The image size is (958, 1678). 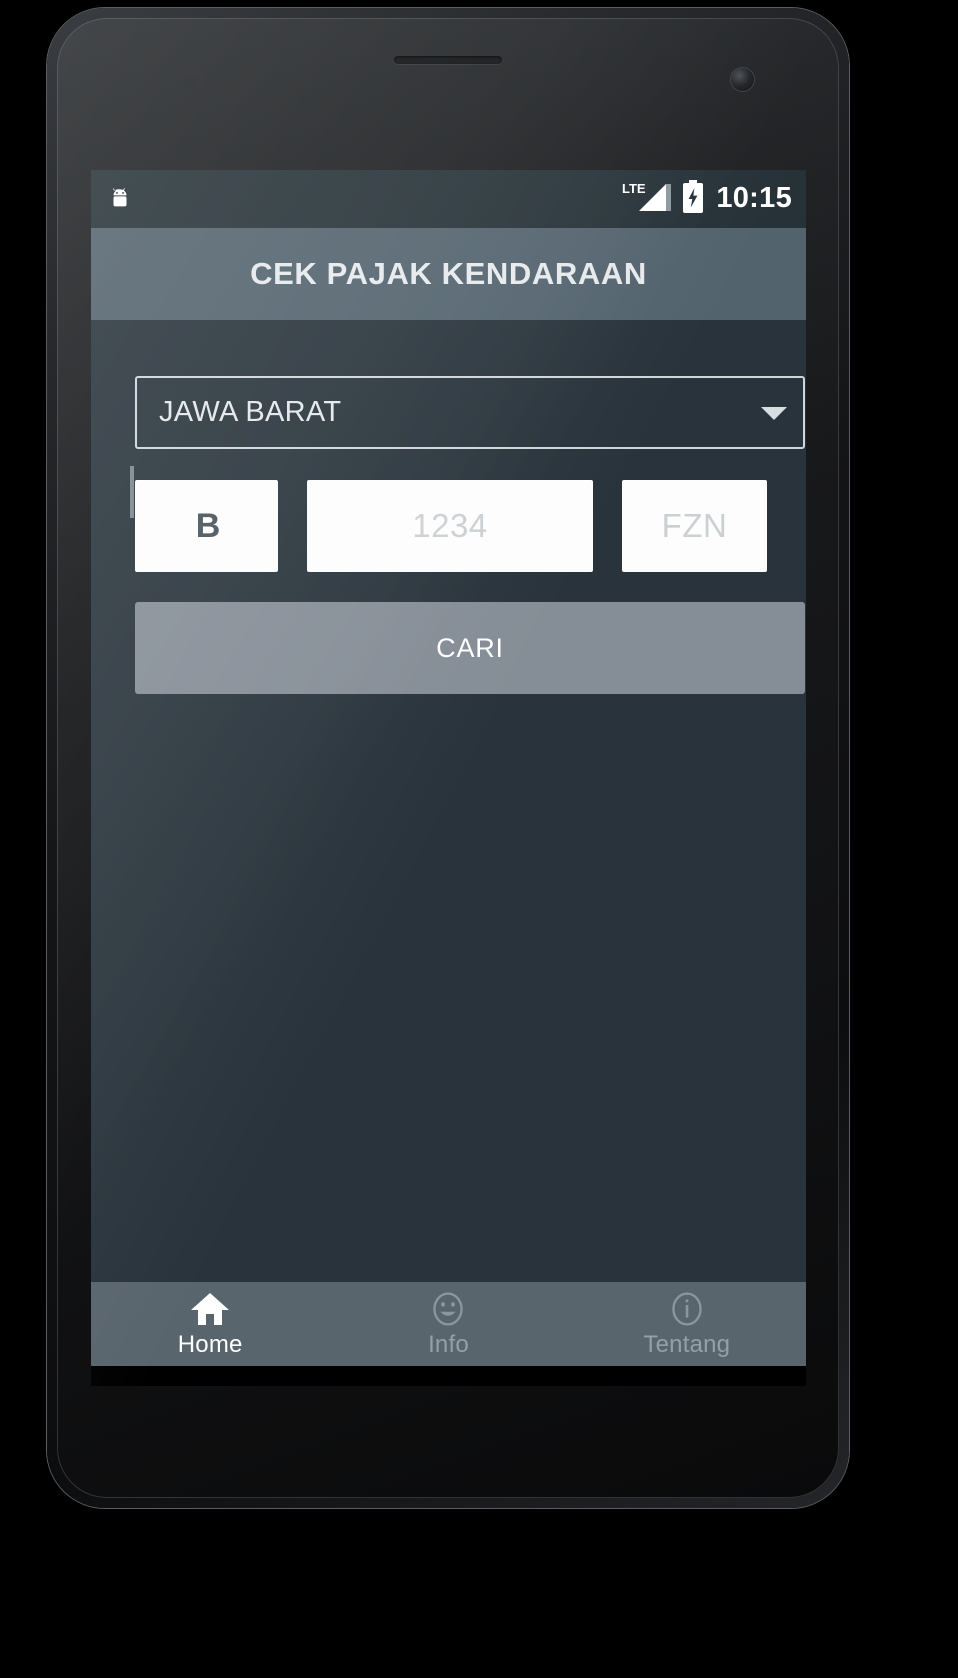 I want to click on plate-prefix-input: B, so click(x=204, y=519).